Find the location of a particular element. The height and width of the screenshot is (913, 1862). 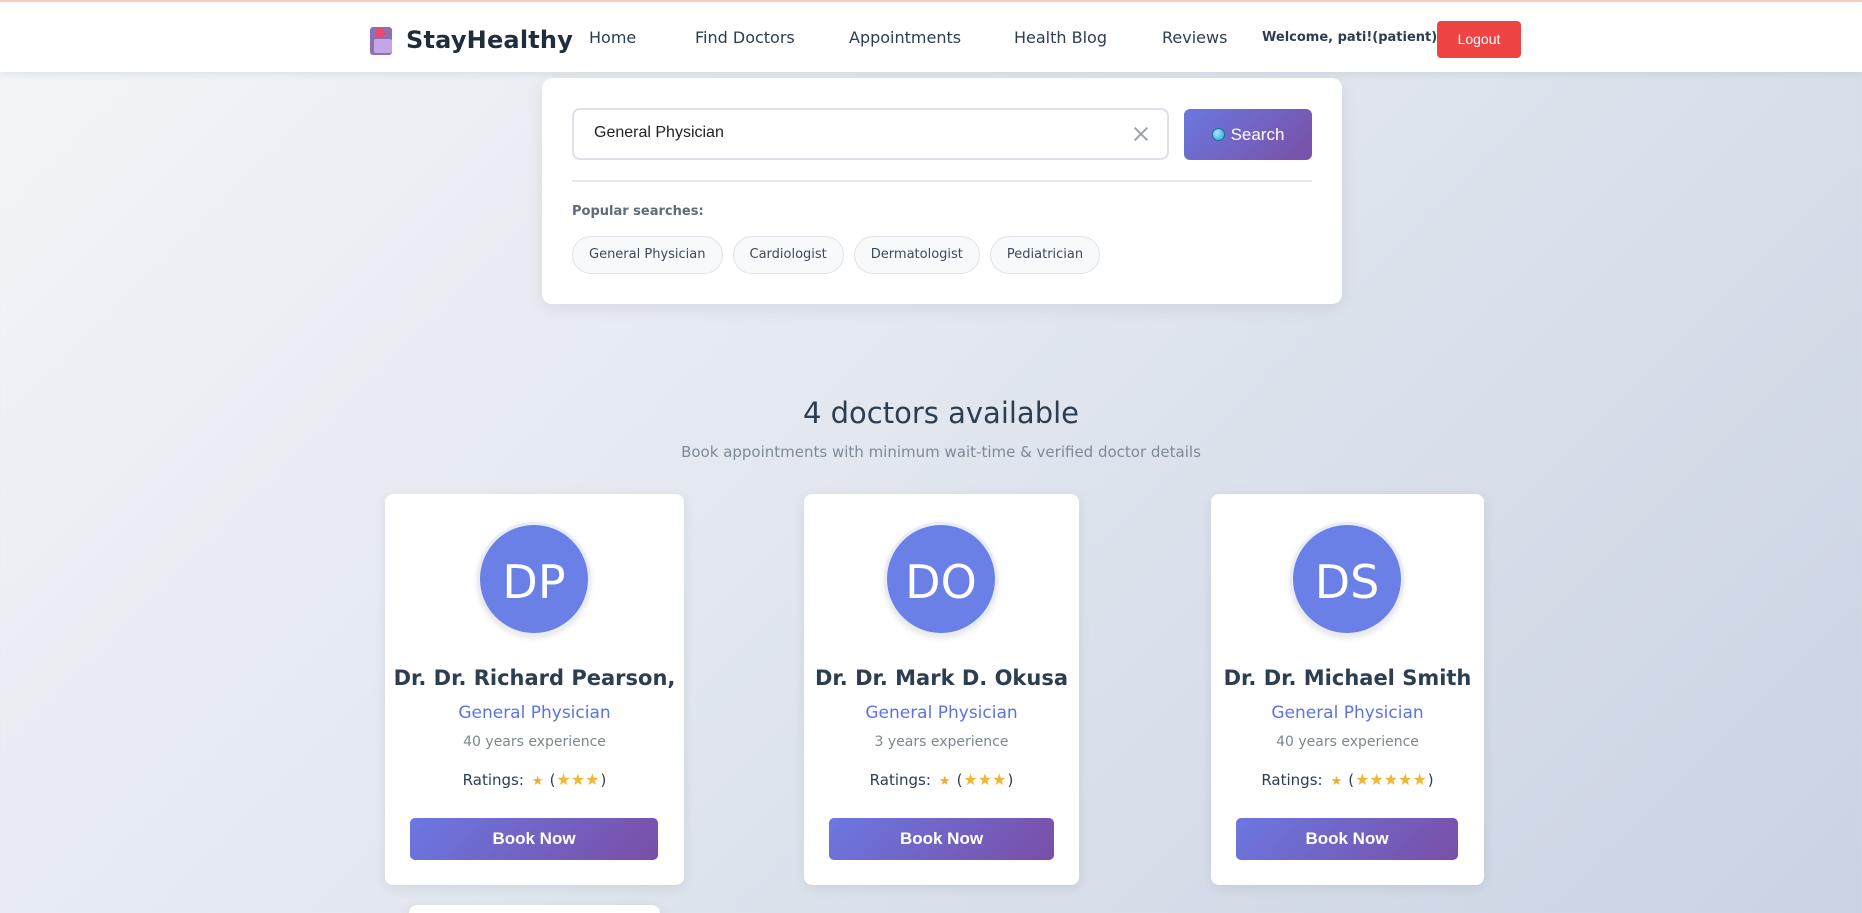

avatar: DO is located at coordinates (941, 579).